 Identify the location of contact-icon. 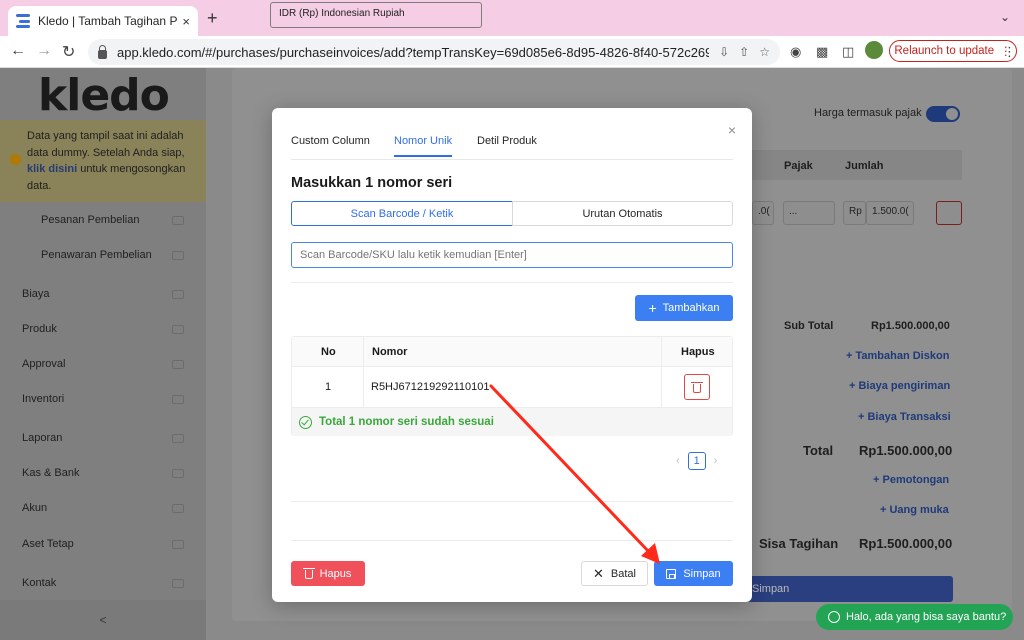
(178, 583).